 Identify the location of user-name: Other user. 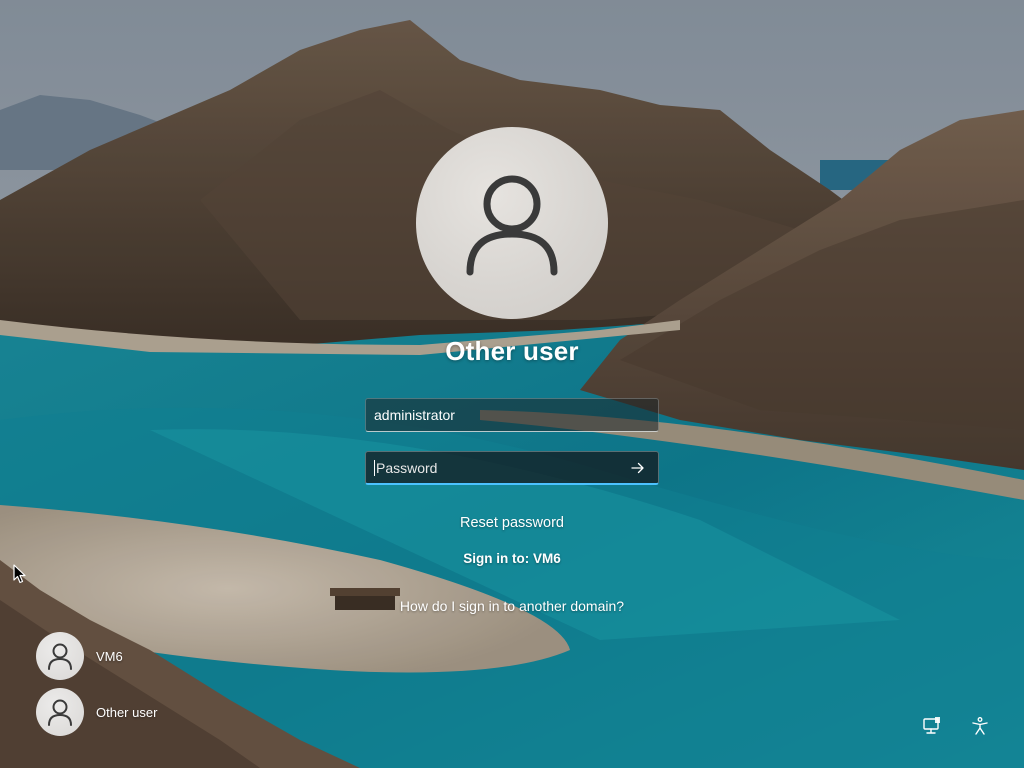
(127, 712).